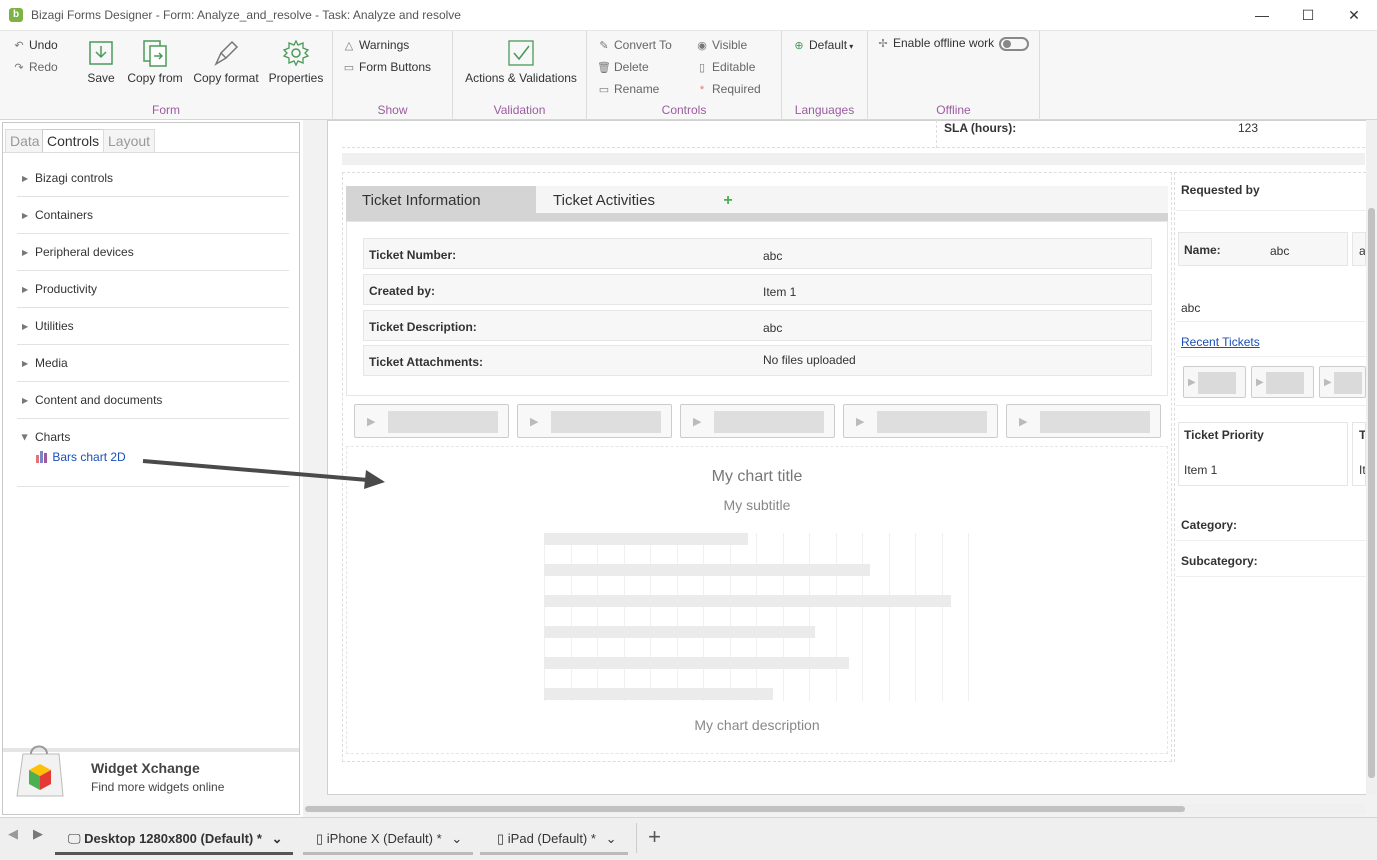 This screenshot has width=1377, height=860. Describe the element at coordinates (799, 46) in the screenshot. I see `globe-icon: ⊕` at that location.